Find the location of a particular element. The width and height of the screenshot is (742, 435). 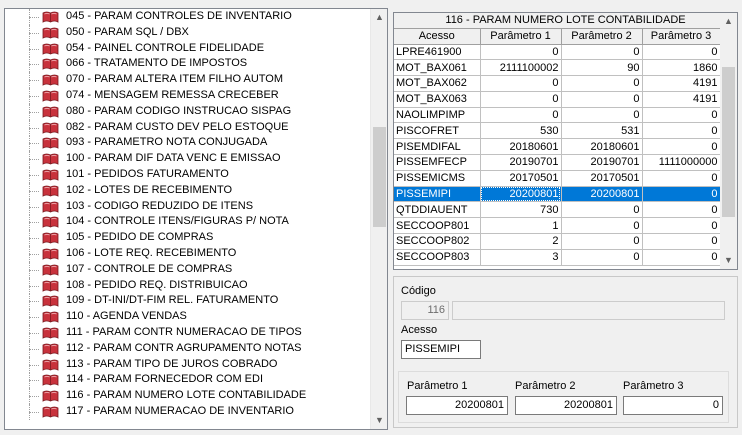

tree-item: 080 - PARAM CODIGO INSTRUCAO SISPAG is located at coordinates (188, 111).